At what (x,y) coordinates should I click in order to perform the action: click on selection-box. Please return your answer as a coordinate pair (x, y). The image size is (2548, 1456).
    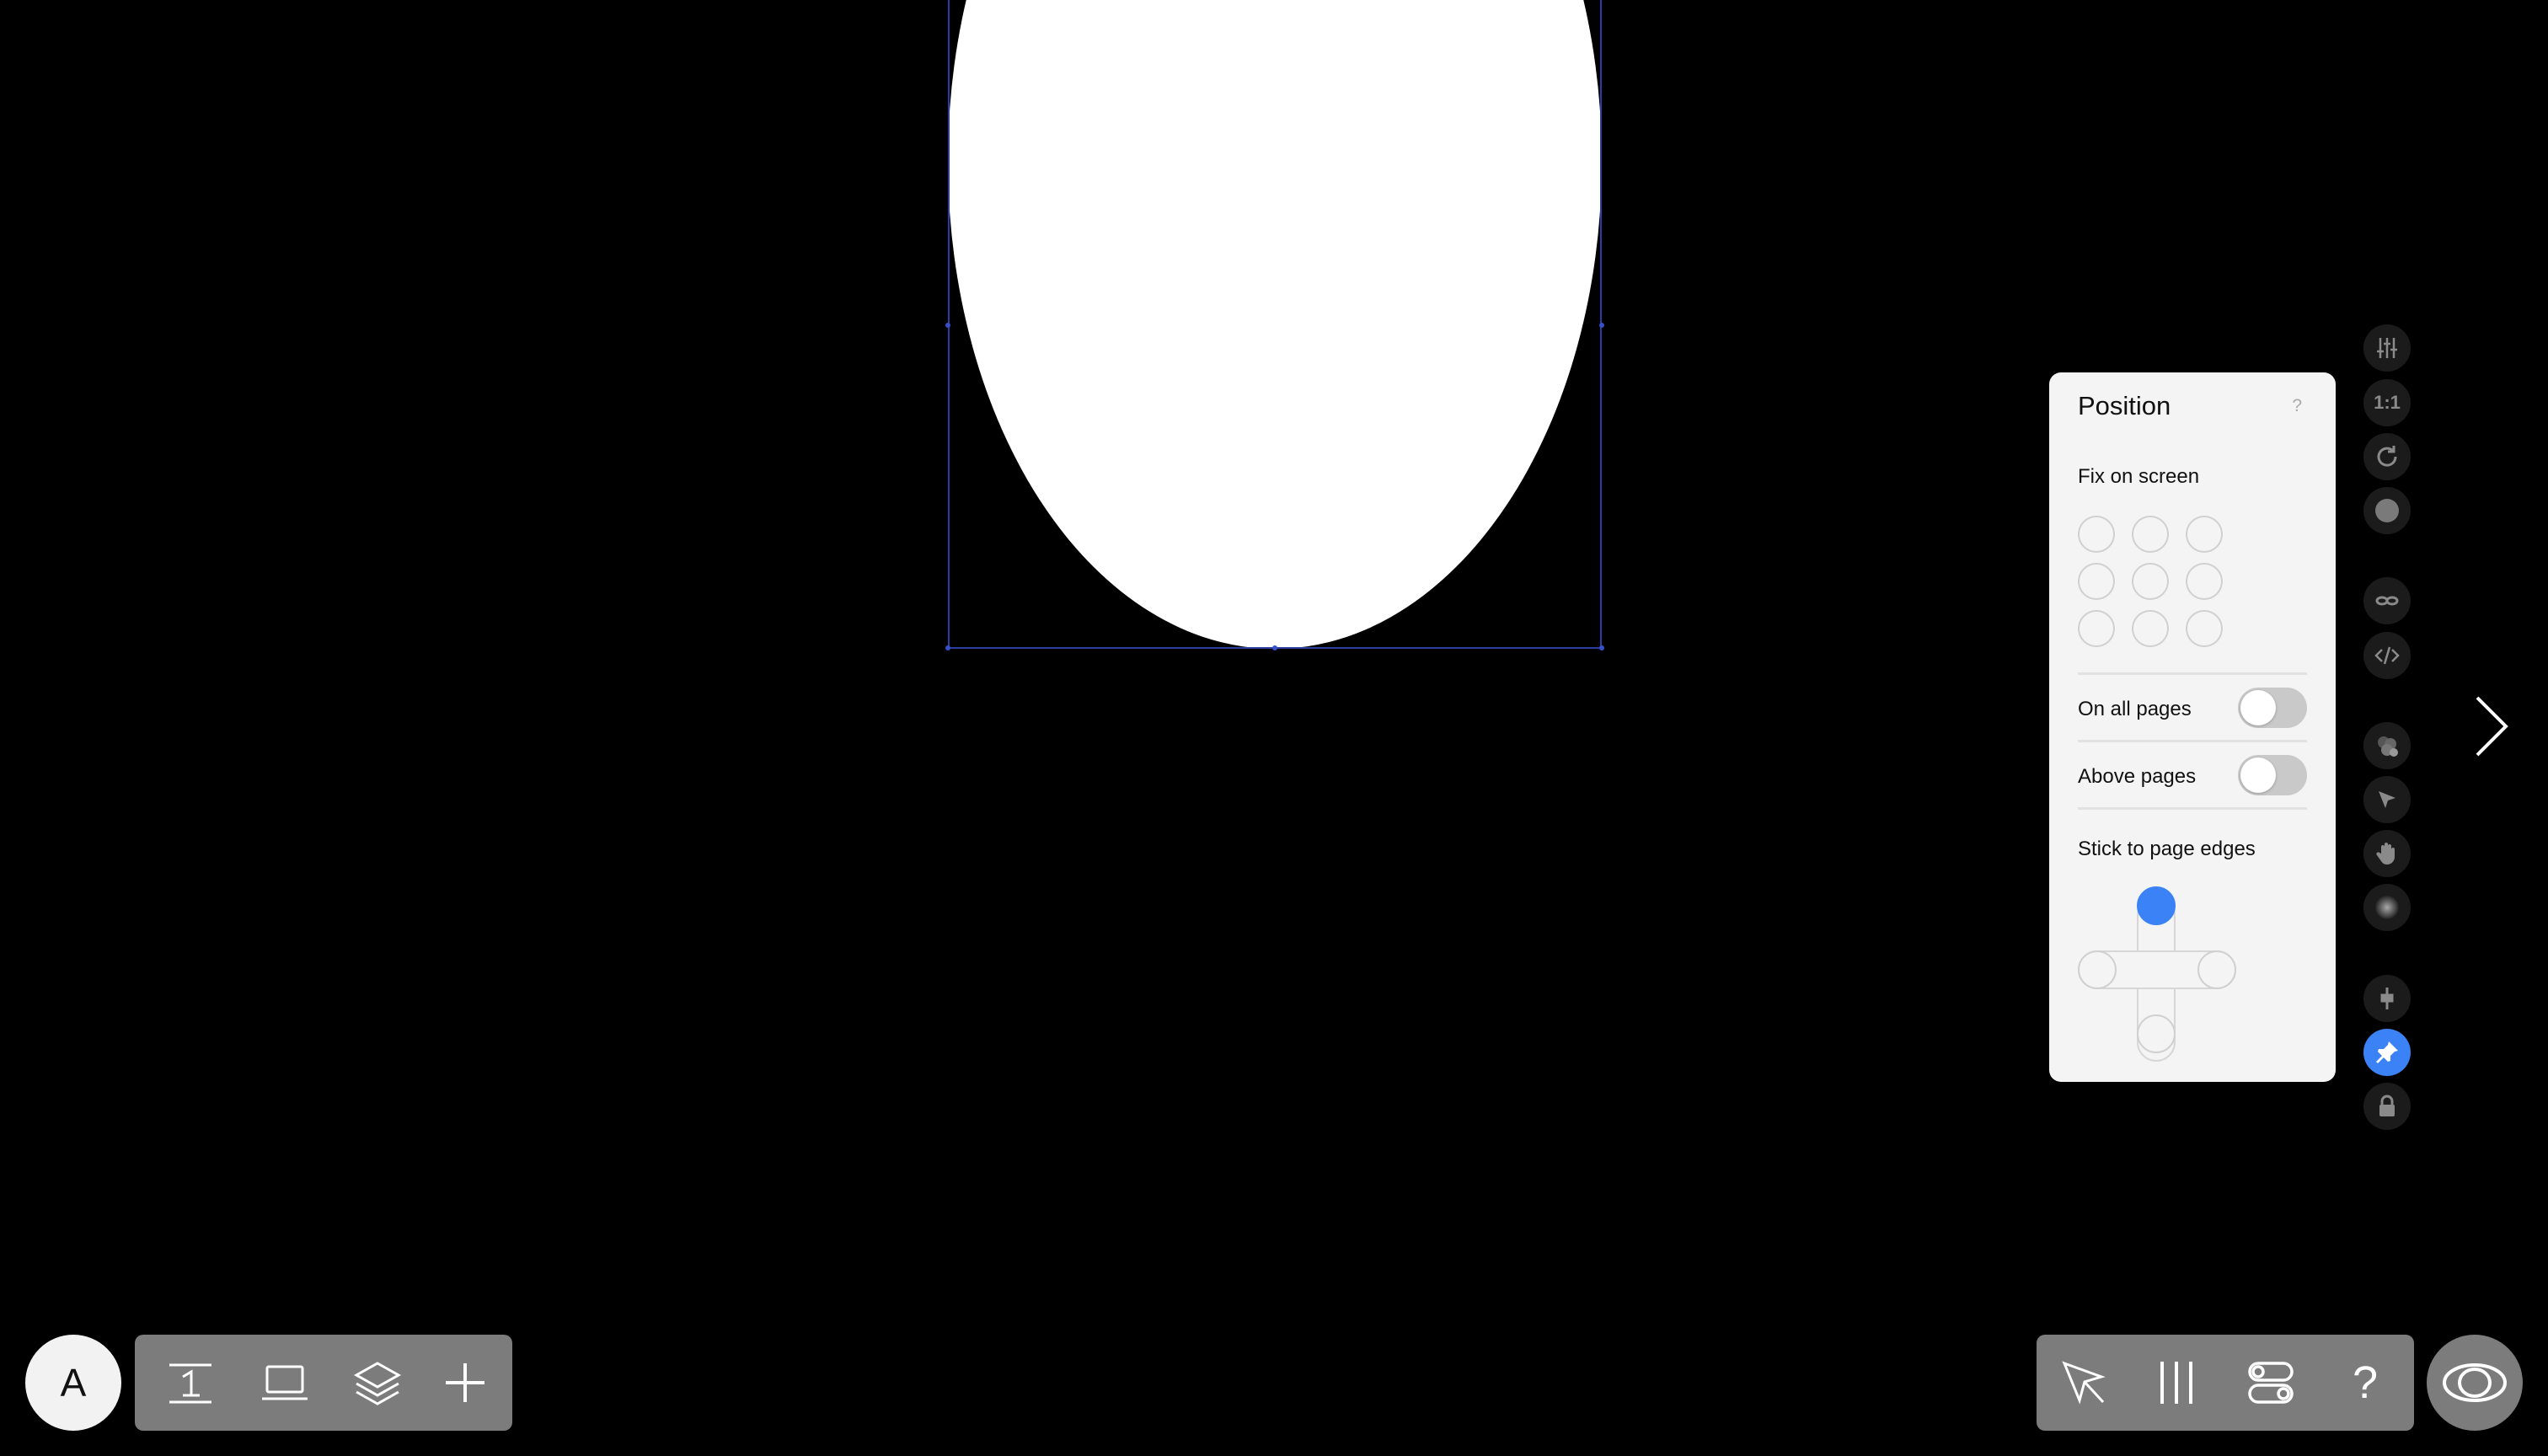
    Looking at the image, I should click on (1275, 324).